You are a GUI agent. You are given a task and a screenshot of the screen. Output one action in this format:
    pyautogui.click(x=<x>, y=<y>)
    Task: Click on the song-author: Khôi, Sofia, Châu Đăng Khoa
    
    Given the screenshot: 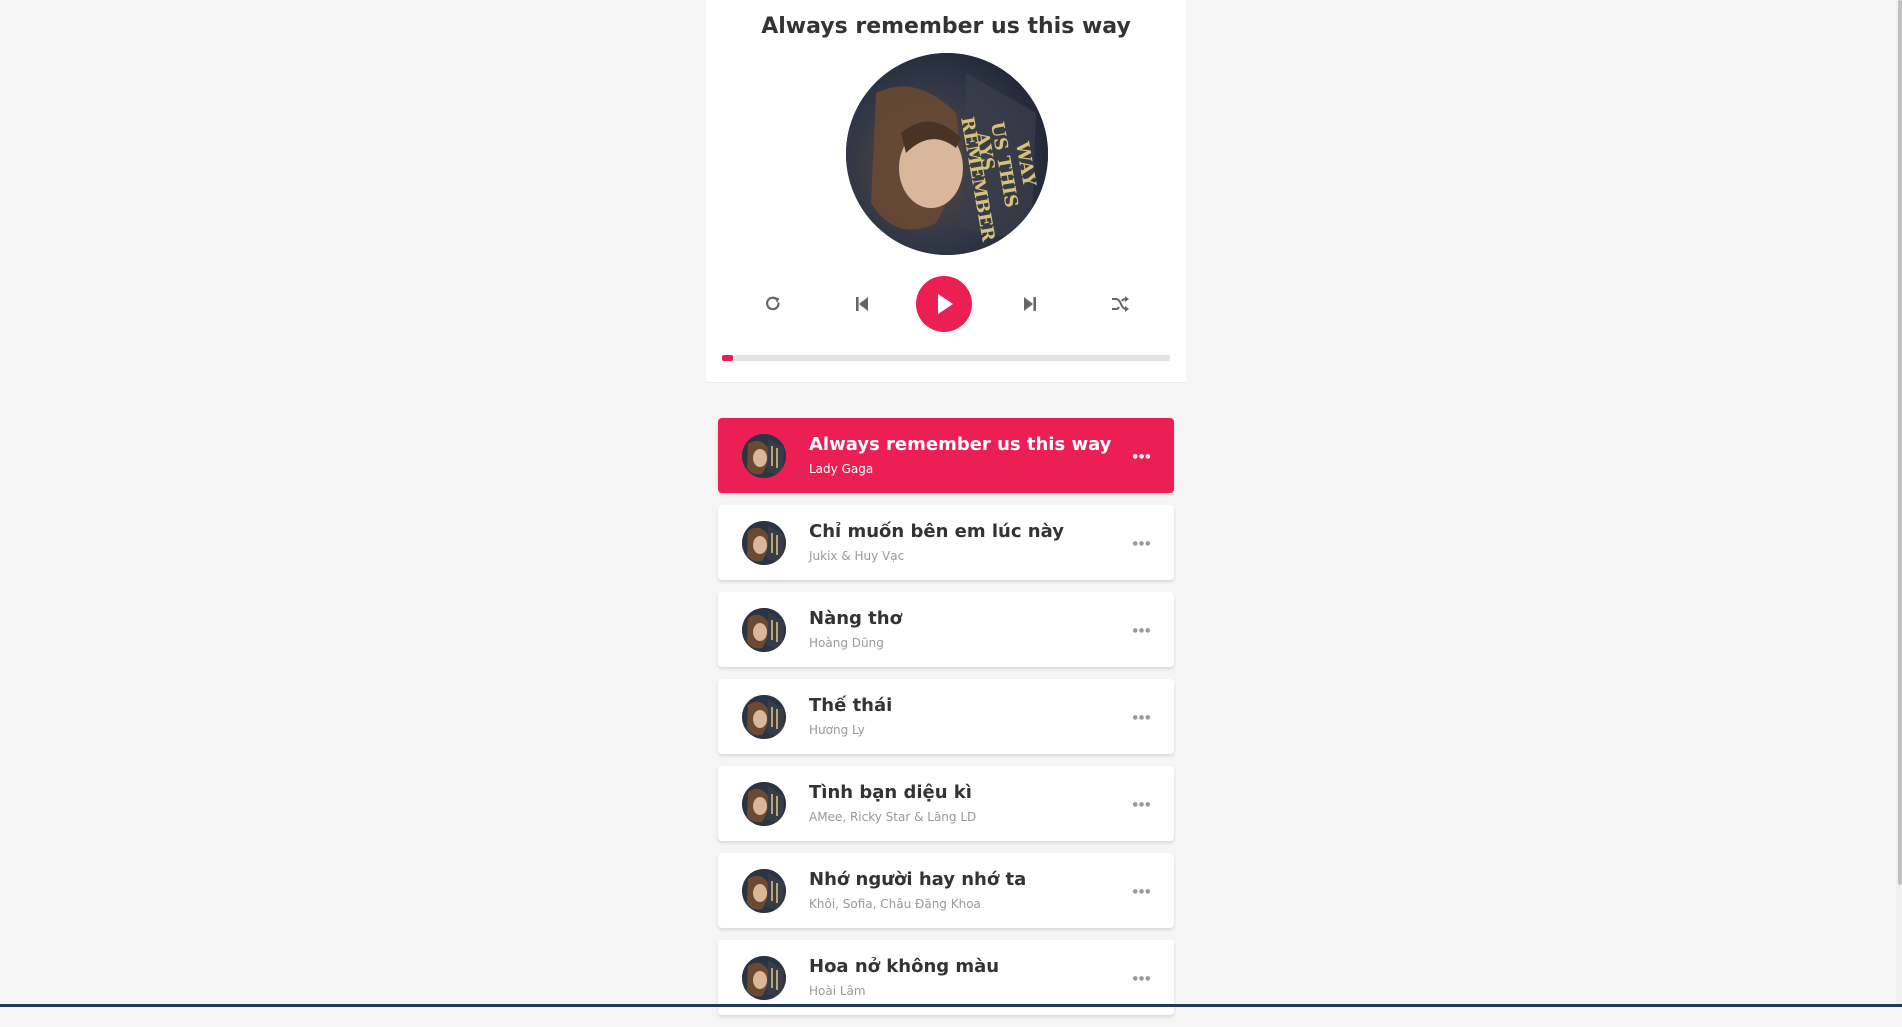 What is the action you would take?
    pyautogui.click(x=895, y=904)
    